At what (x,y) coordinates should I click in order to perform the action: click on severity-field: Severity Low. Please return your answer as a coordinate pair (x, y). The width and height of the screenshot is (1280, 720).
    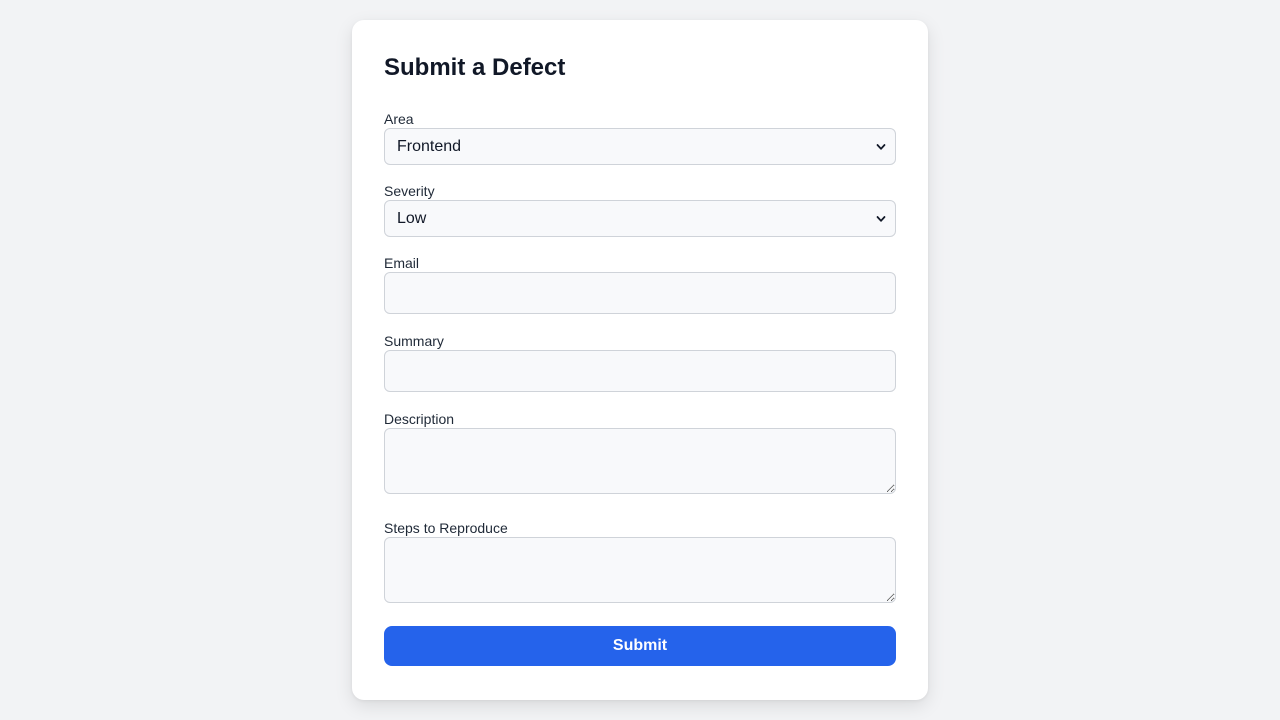
    Looking at the image, I should click on (640, 209).